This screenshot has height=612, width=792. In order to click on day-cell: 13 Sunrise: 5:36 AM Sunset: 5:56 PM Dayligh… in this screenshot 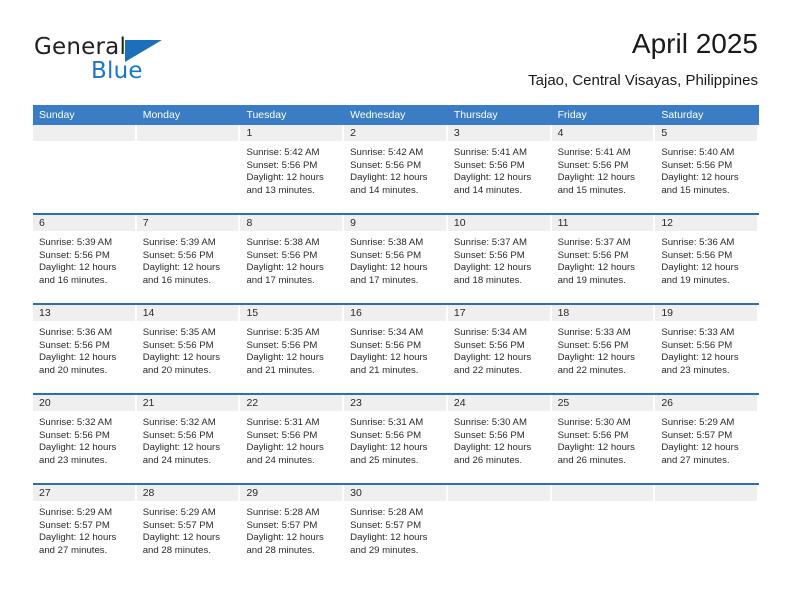, I will do `click(85, 349)`.